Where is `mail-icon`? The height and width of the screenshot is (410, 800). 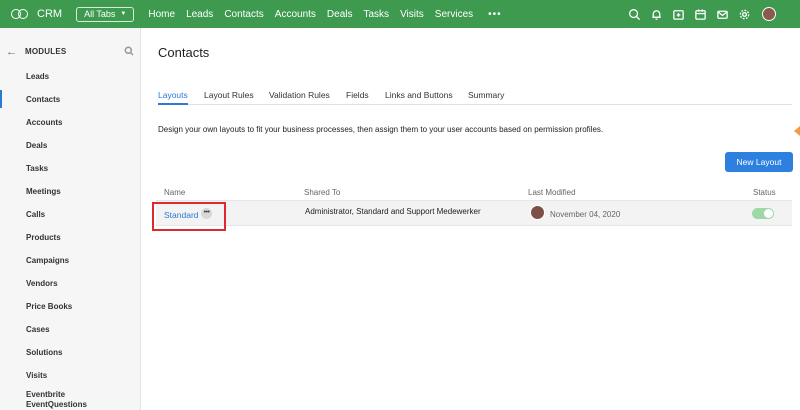
mail-icon is located at coordinates (722, 14).